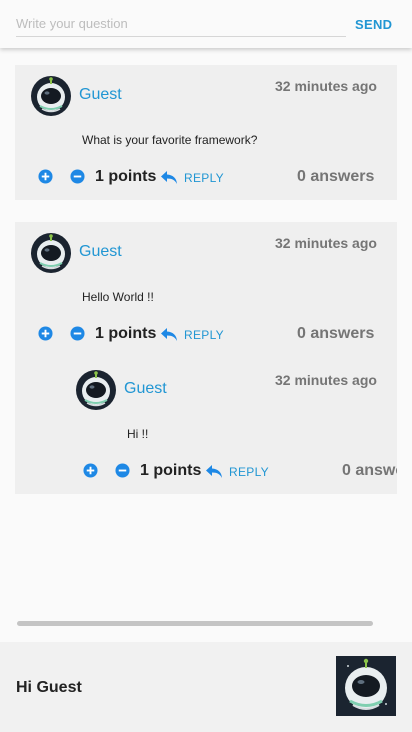  I want to click on reply-text: Hi !!, so click(138, 434).